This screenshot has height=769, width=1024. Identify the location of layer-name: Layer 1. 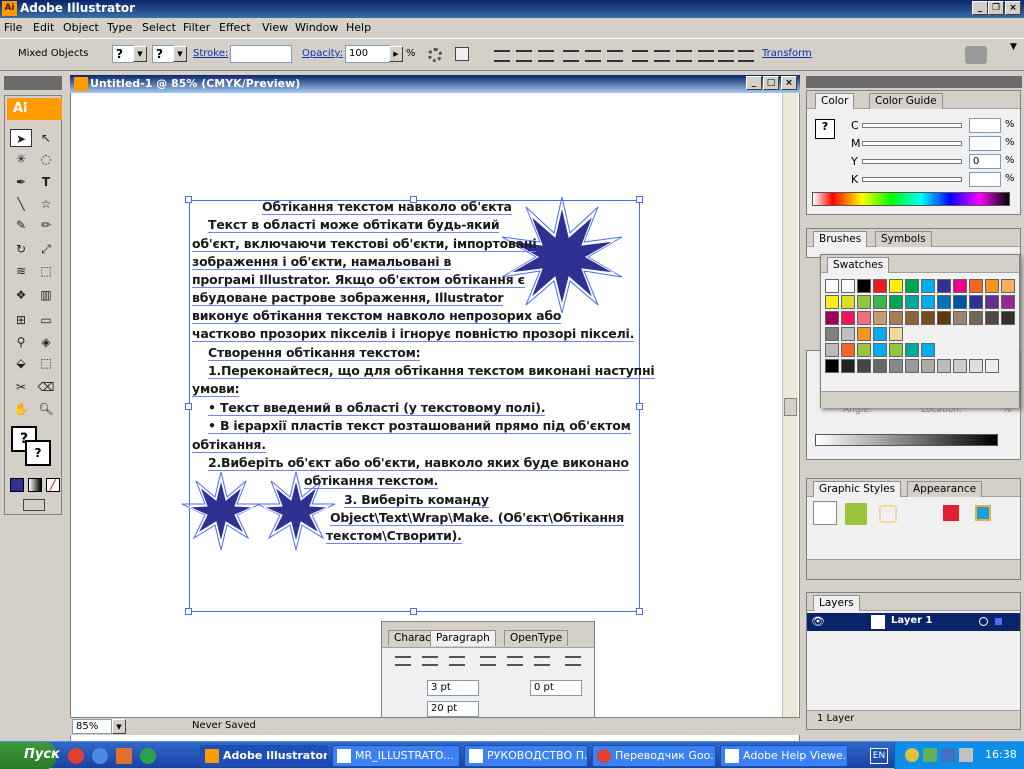
(911, 620).